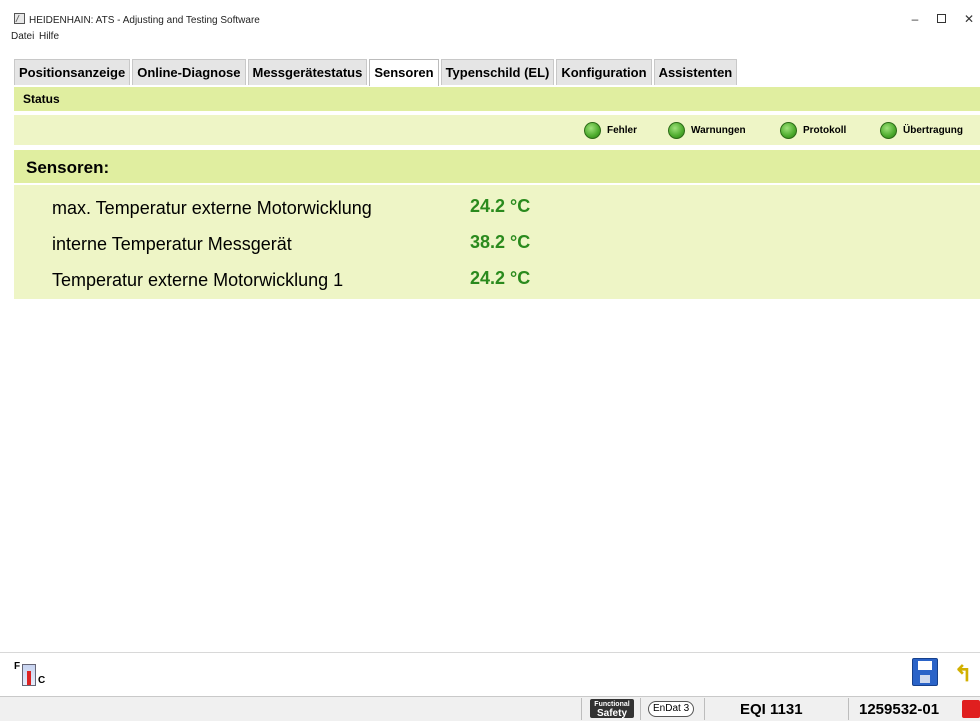  I want to click on connection-status-icon, so click(971, 709).